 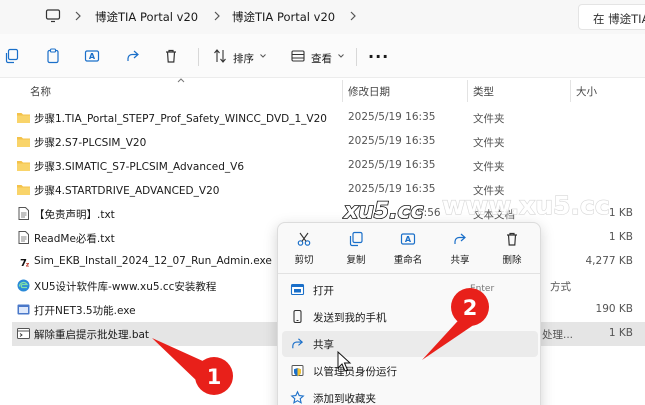 What do you see at coordinates (483, 91) in the screenshot?
I see `column-header-type: 类型` at bounding box center [483, 91].